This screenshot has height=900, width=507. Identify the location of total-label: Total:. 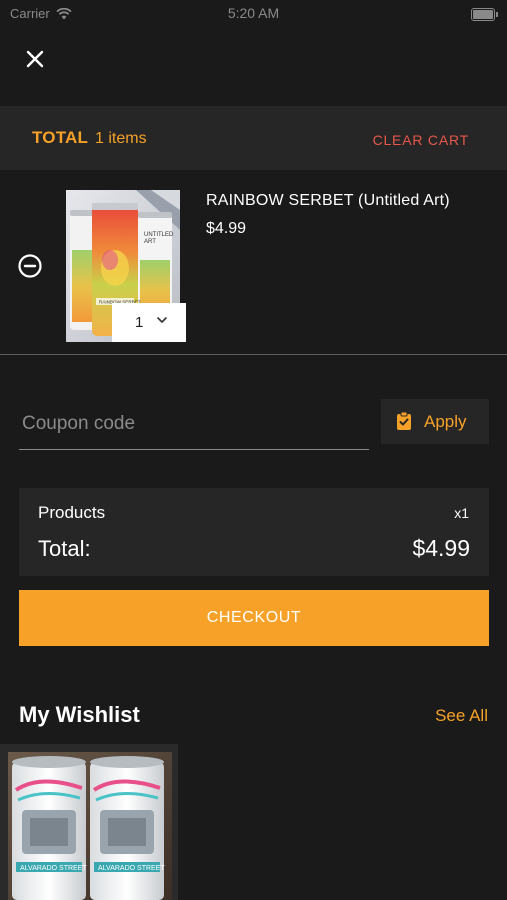
(64, 548).